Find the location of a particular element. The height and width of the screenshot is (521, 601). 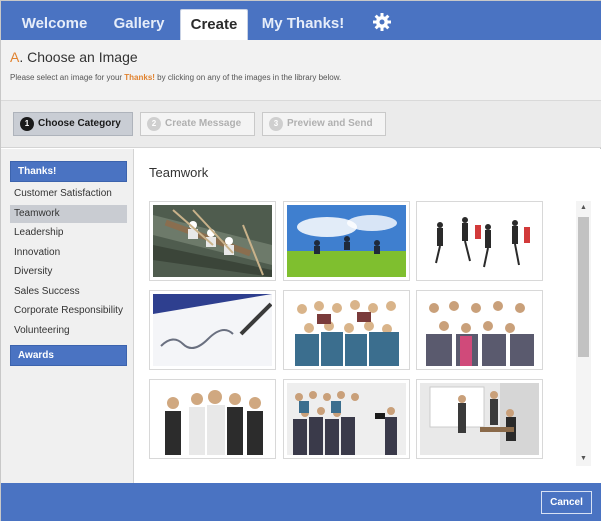

category-group-thanks: Thanks! is located at coordinates (68, 171).